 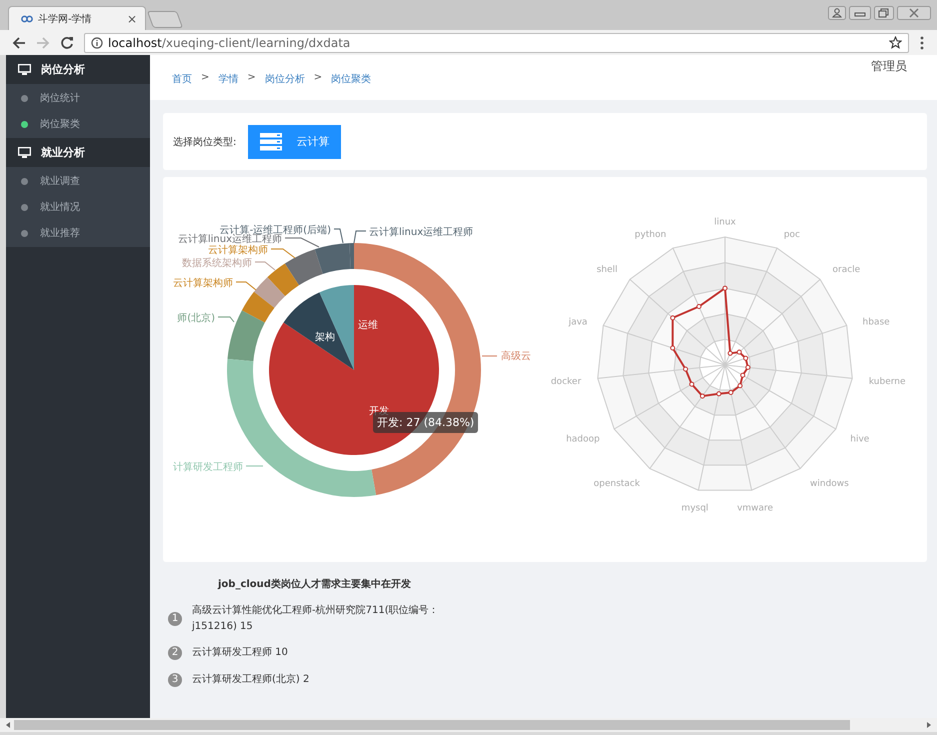 I want to click on radar-axis-label: hbase, so click(x=876, y=322).